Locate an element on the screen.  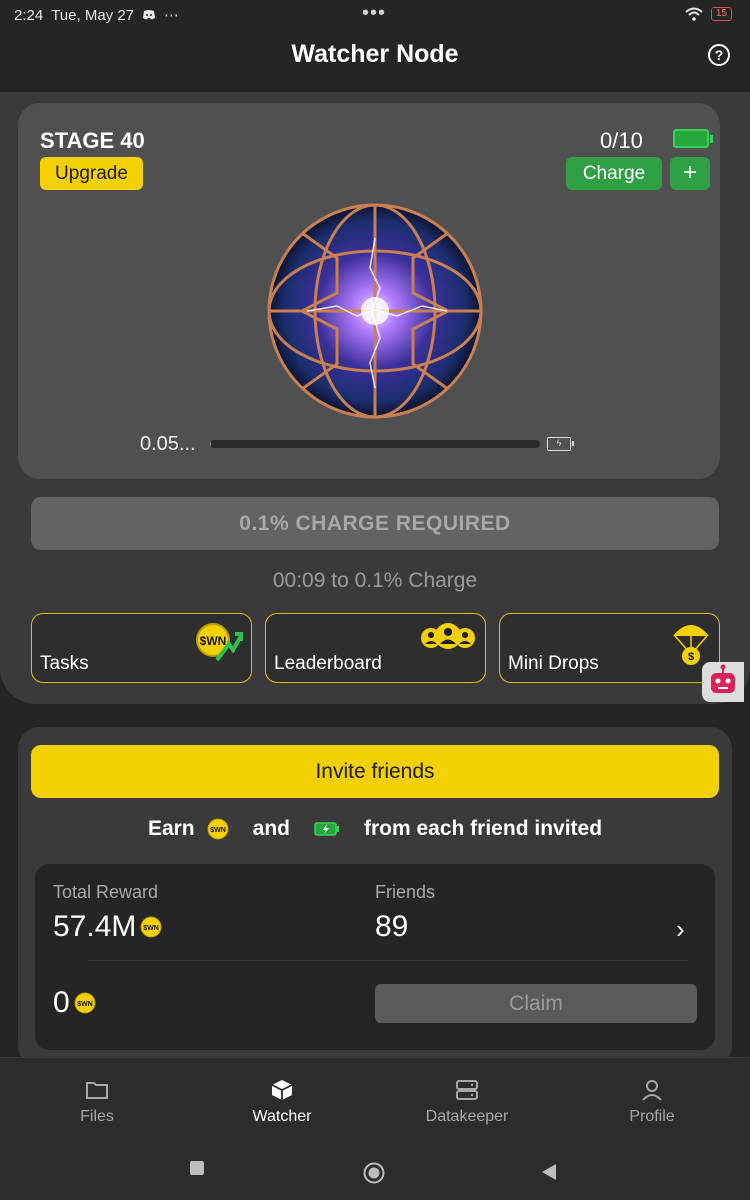
leaderboard-button: Leaderboard is located at coordinates (375, 648).